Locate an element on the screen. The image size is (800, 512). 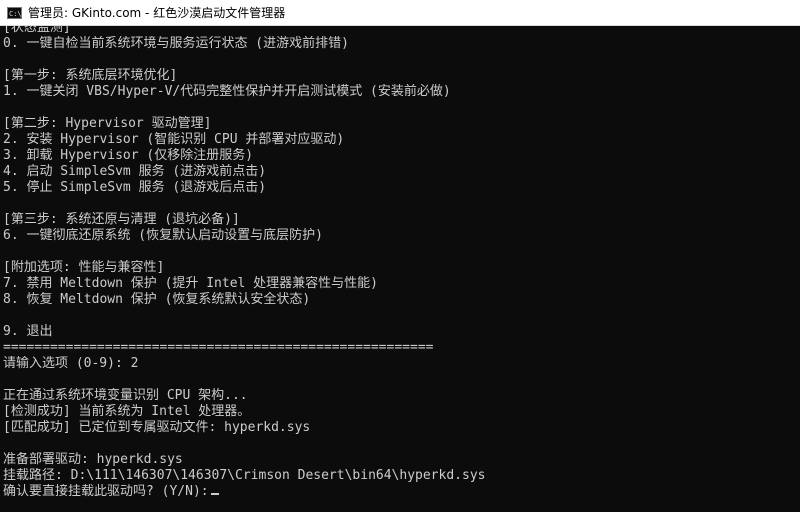
status-line: 准备部署驱动: hyperkd.sys is located at coordinates (93, 459).